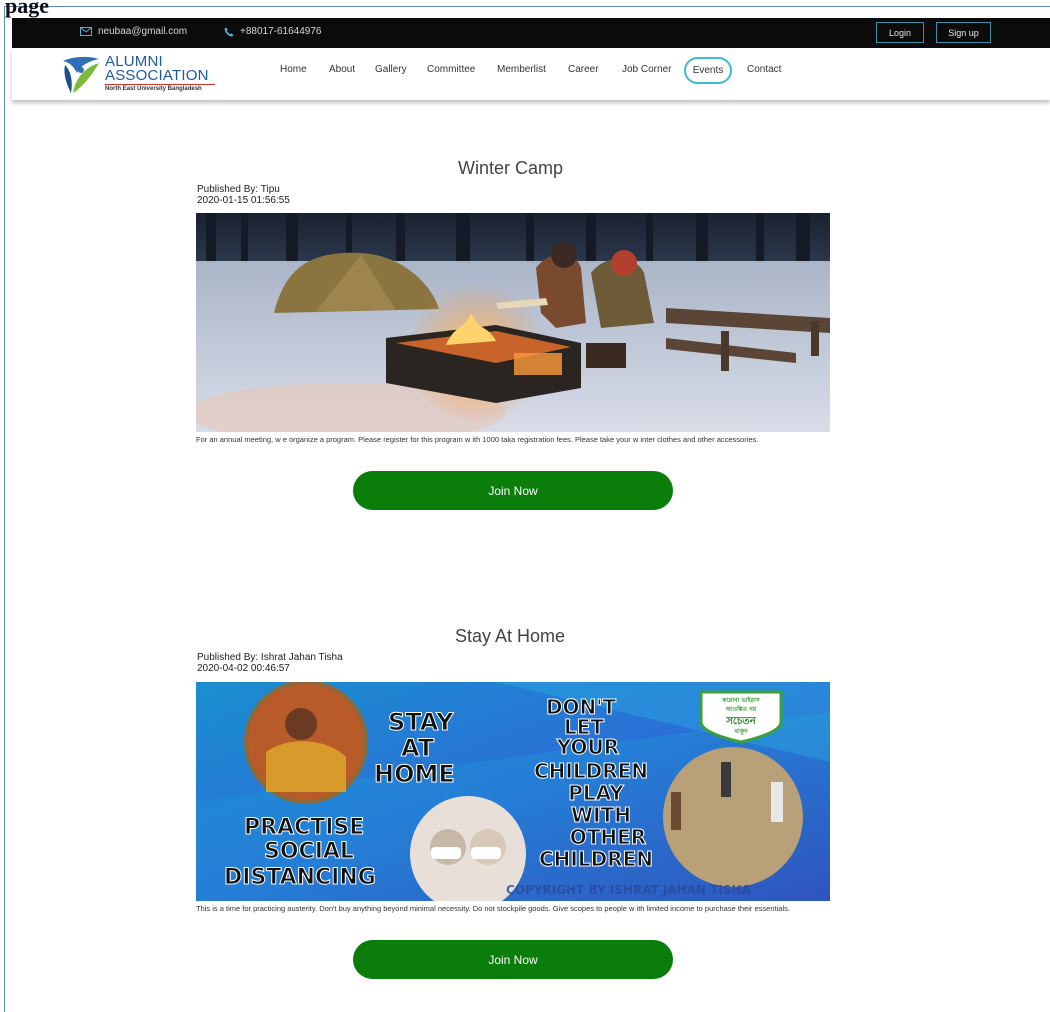  Describe the element at coordinates (300, 877) in the screenshot. I see `svg-text: DISTANCING` at that location.